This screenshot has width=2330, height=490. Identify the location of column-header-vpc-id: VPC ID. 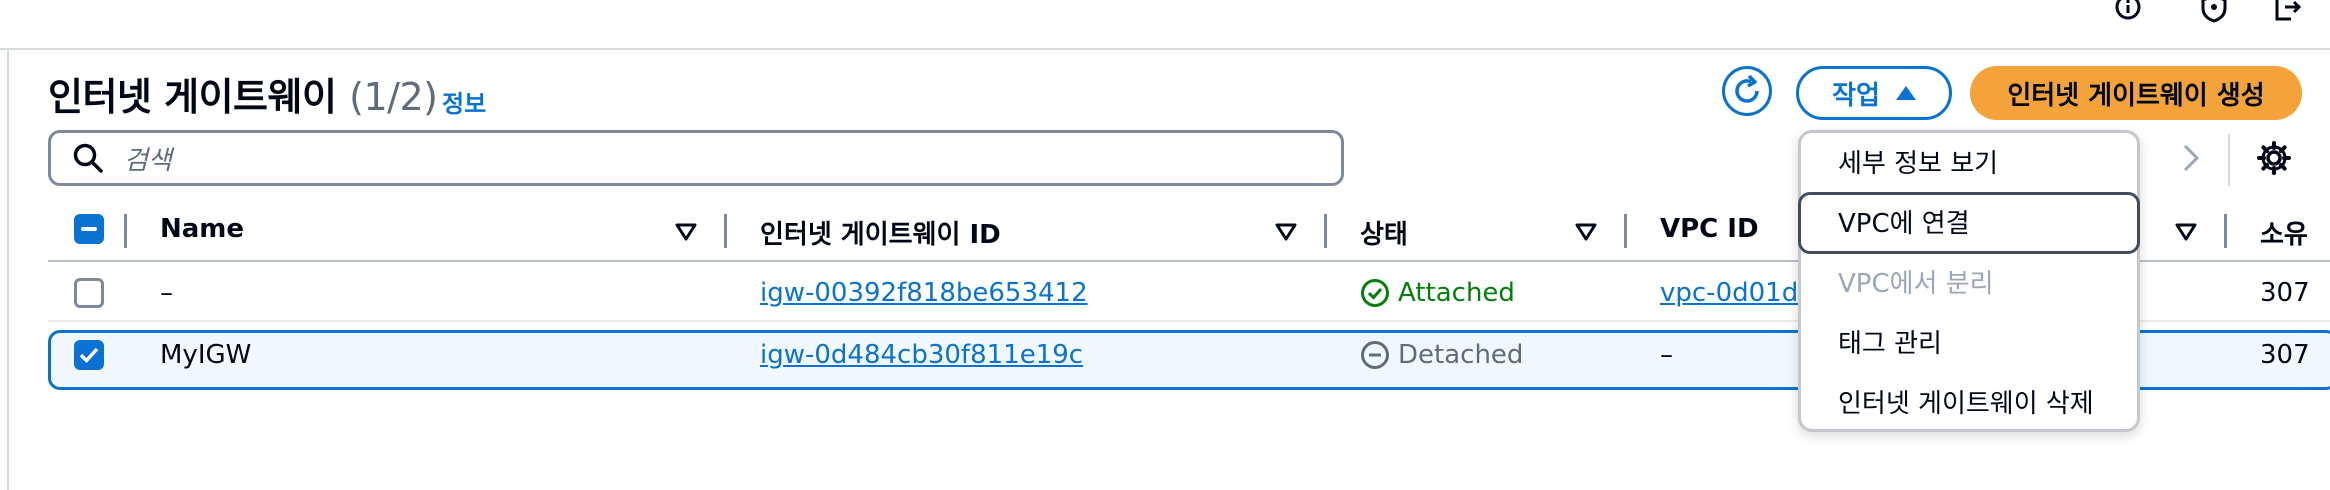
(1709, 229).